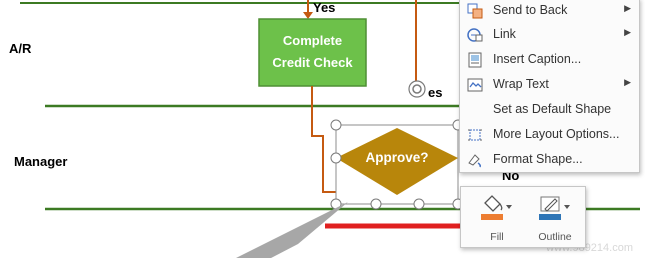 The image size is (645, 258). I want to click on fill-label: Fill, so click(497, 237).